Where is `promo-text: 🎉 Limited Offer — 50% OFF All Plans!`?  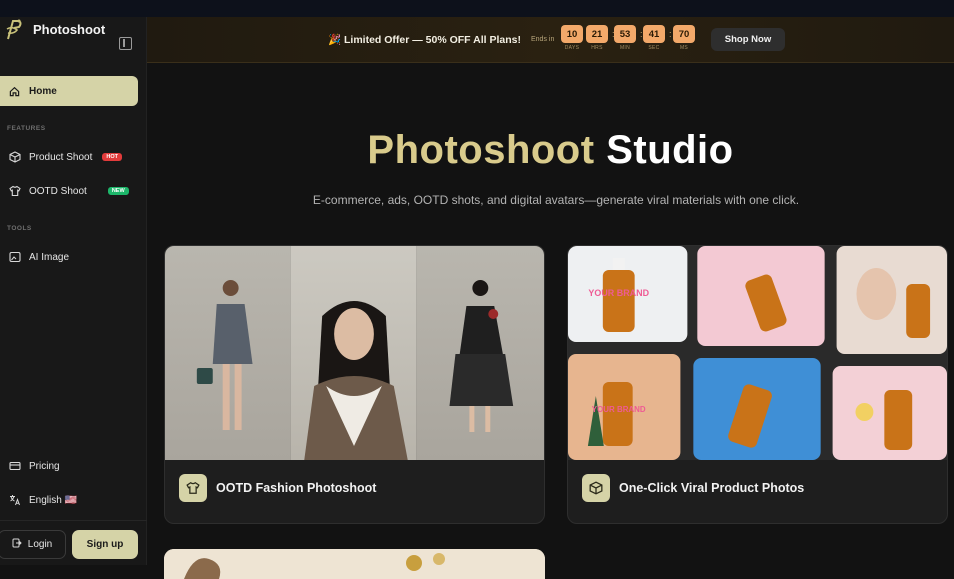 promo-text: 🎉 Limited Offer — 50% OFF All Plans! is located at coordinates (424, 40).